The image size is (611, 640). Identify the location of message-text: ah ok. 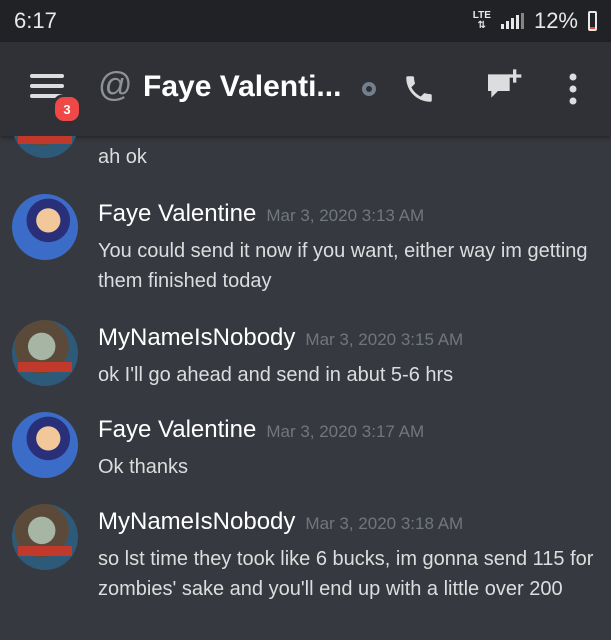
(122, 157).